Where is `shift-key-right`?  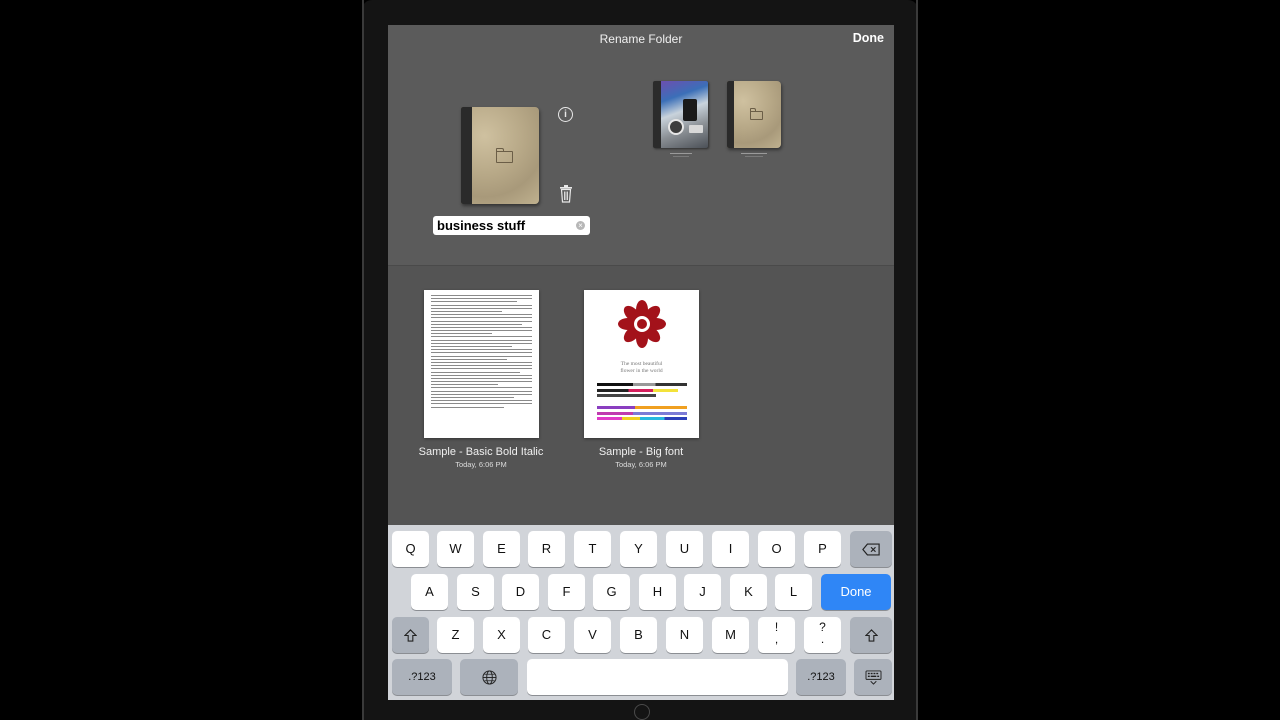 shift-key-right is located at coordinates (871, 635).